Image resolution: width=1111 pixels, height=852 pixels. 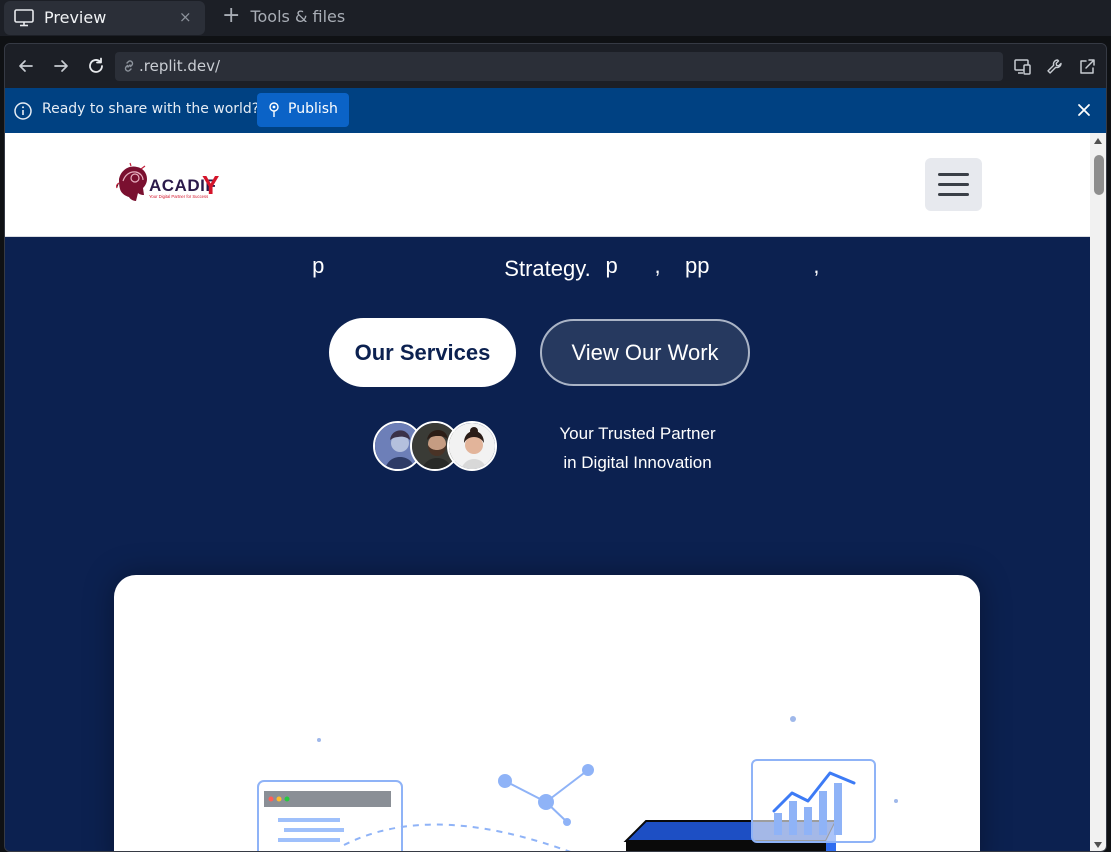 I want to click on publish-icon, so click(x=274, y=109).